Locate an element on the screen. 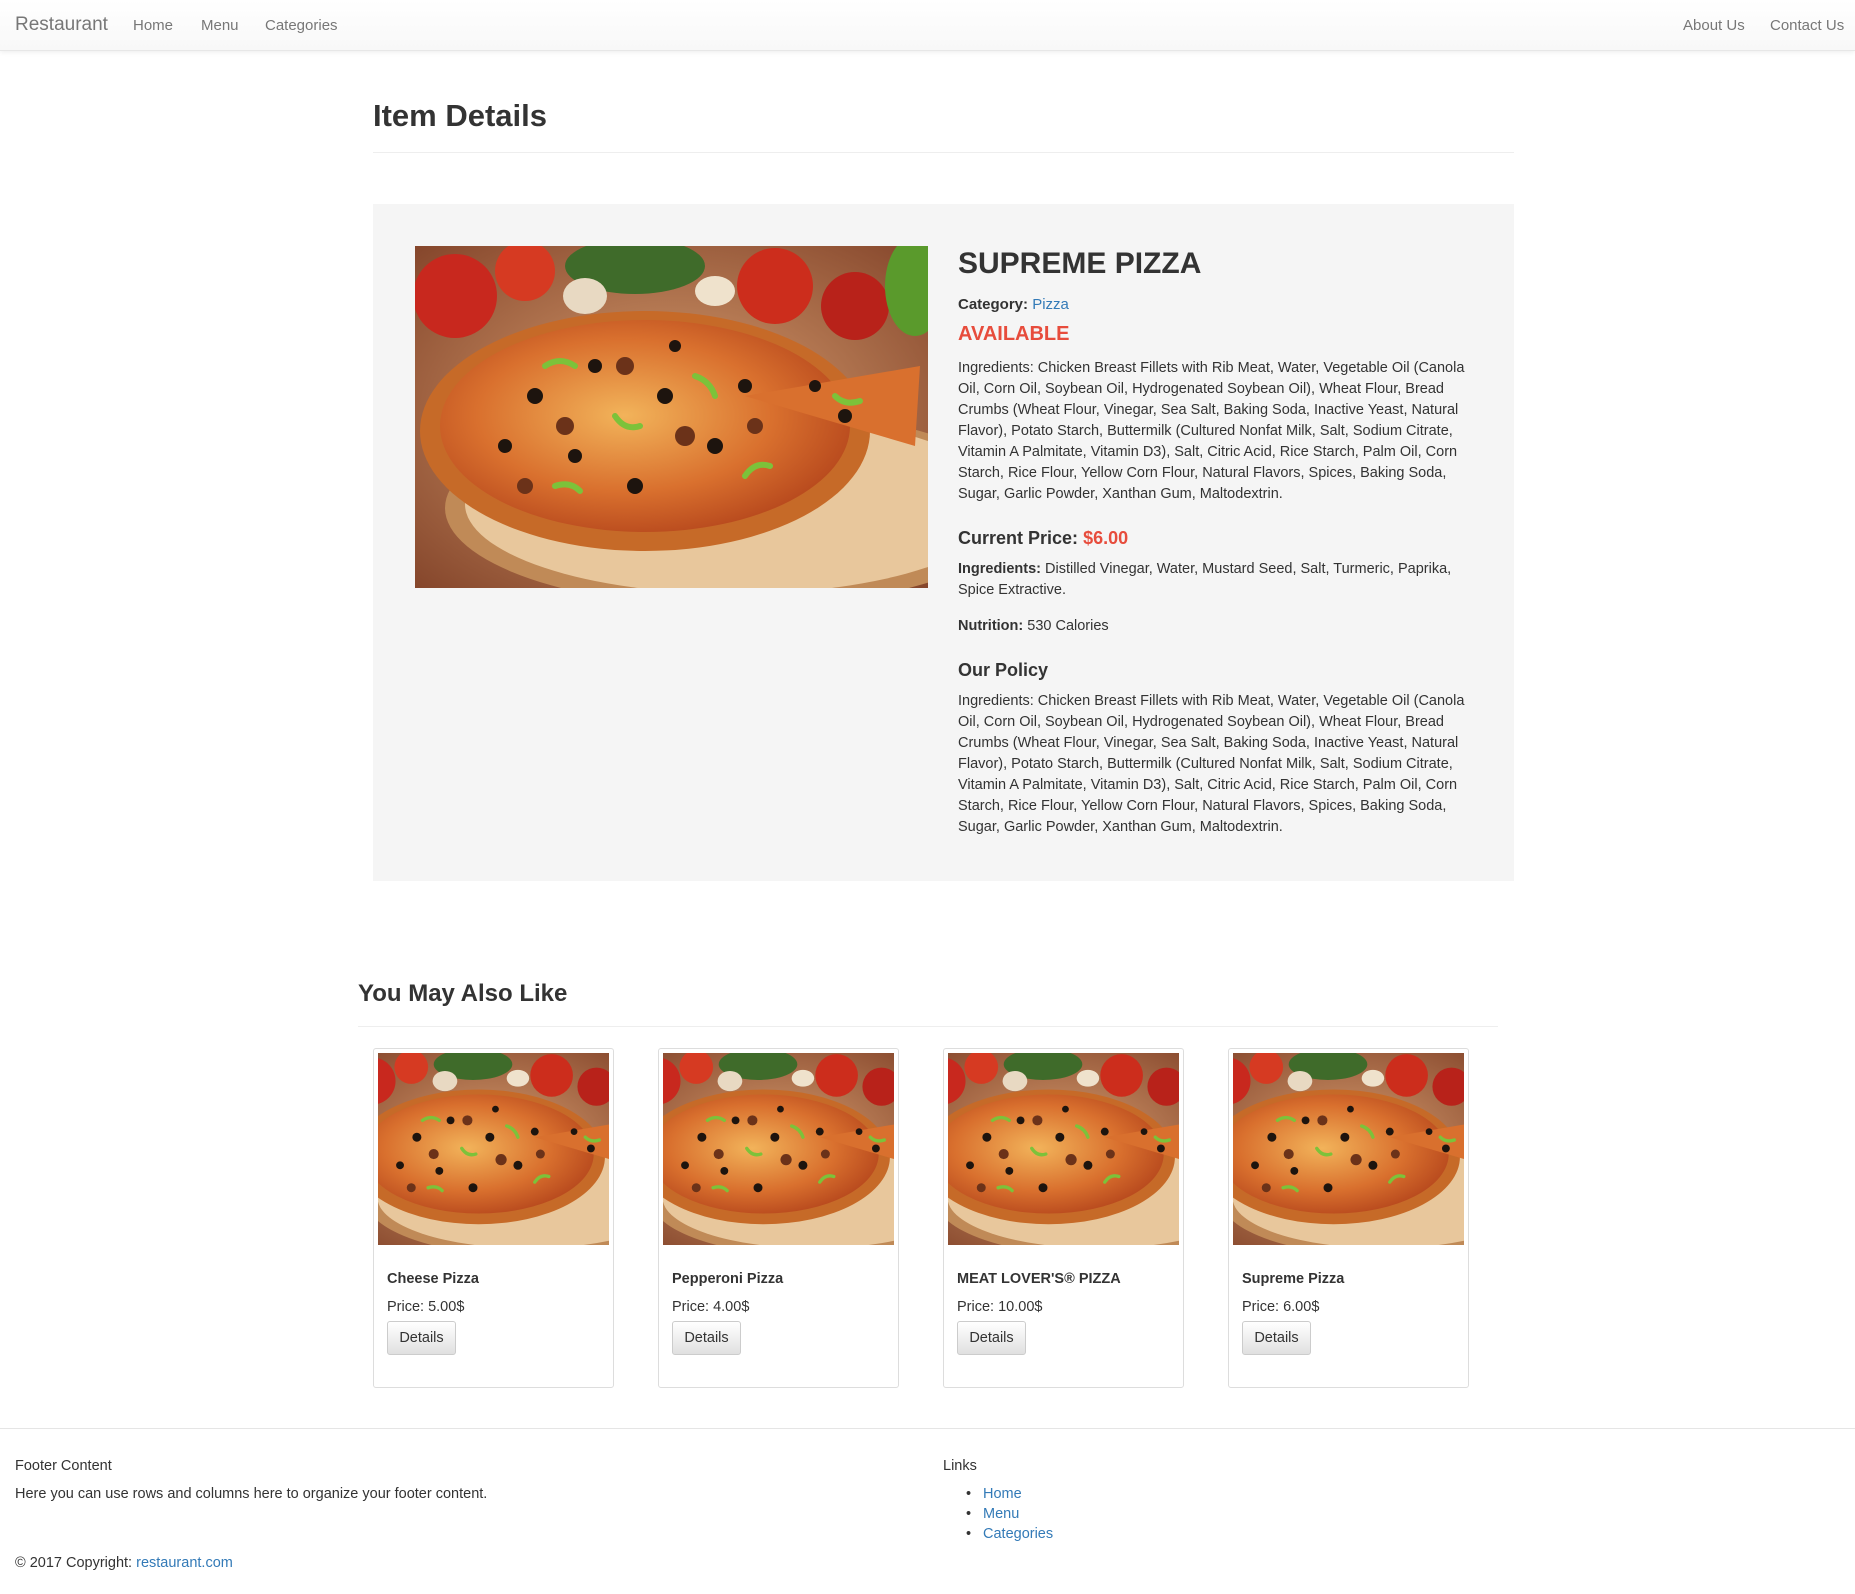 This screenshot has height=1594, width=1855. brand-link: Restaurant is located at coordinates (61, 25).